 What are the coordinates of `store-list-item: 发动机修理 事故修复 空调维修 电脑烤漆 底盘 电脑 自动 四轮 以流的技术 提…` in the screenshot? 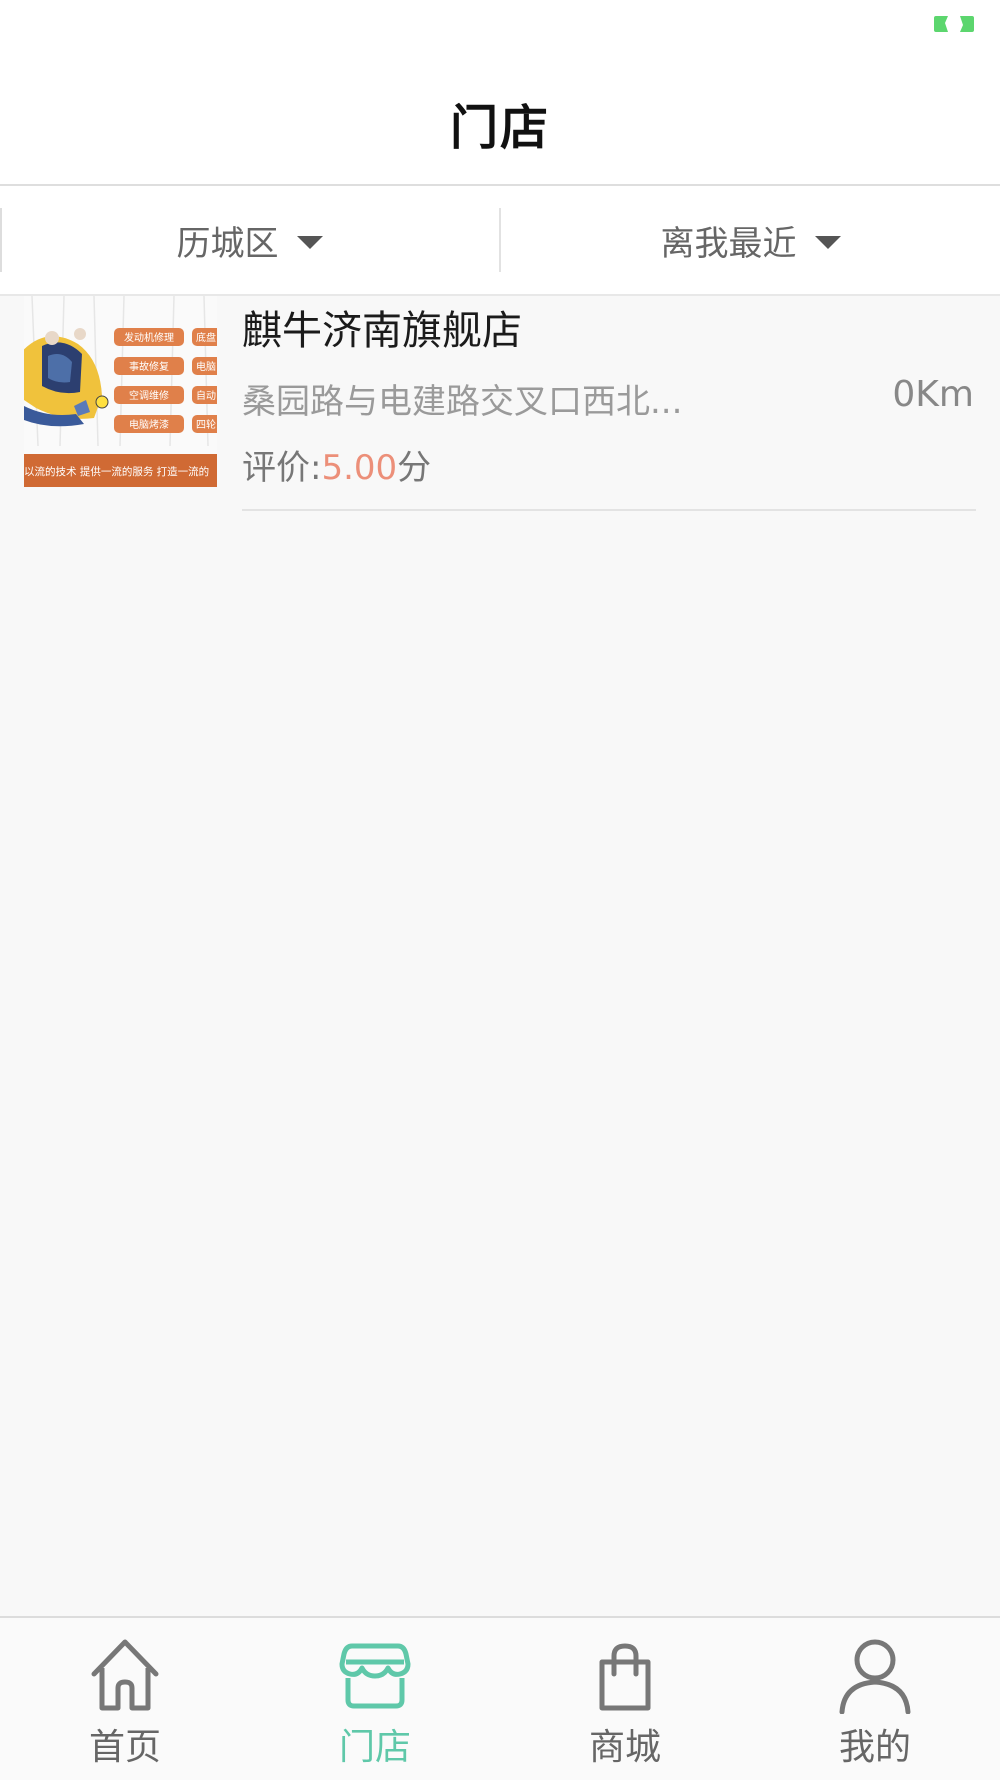 It's located at (500, 404).